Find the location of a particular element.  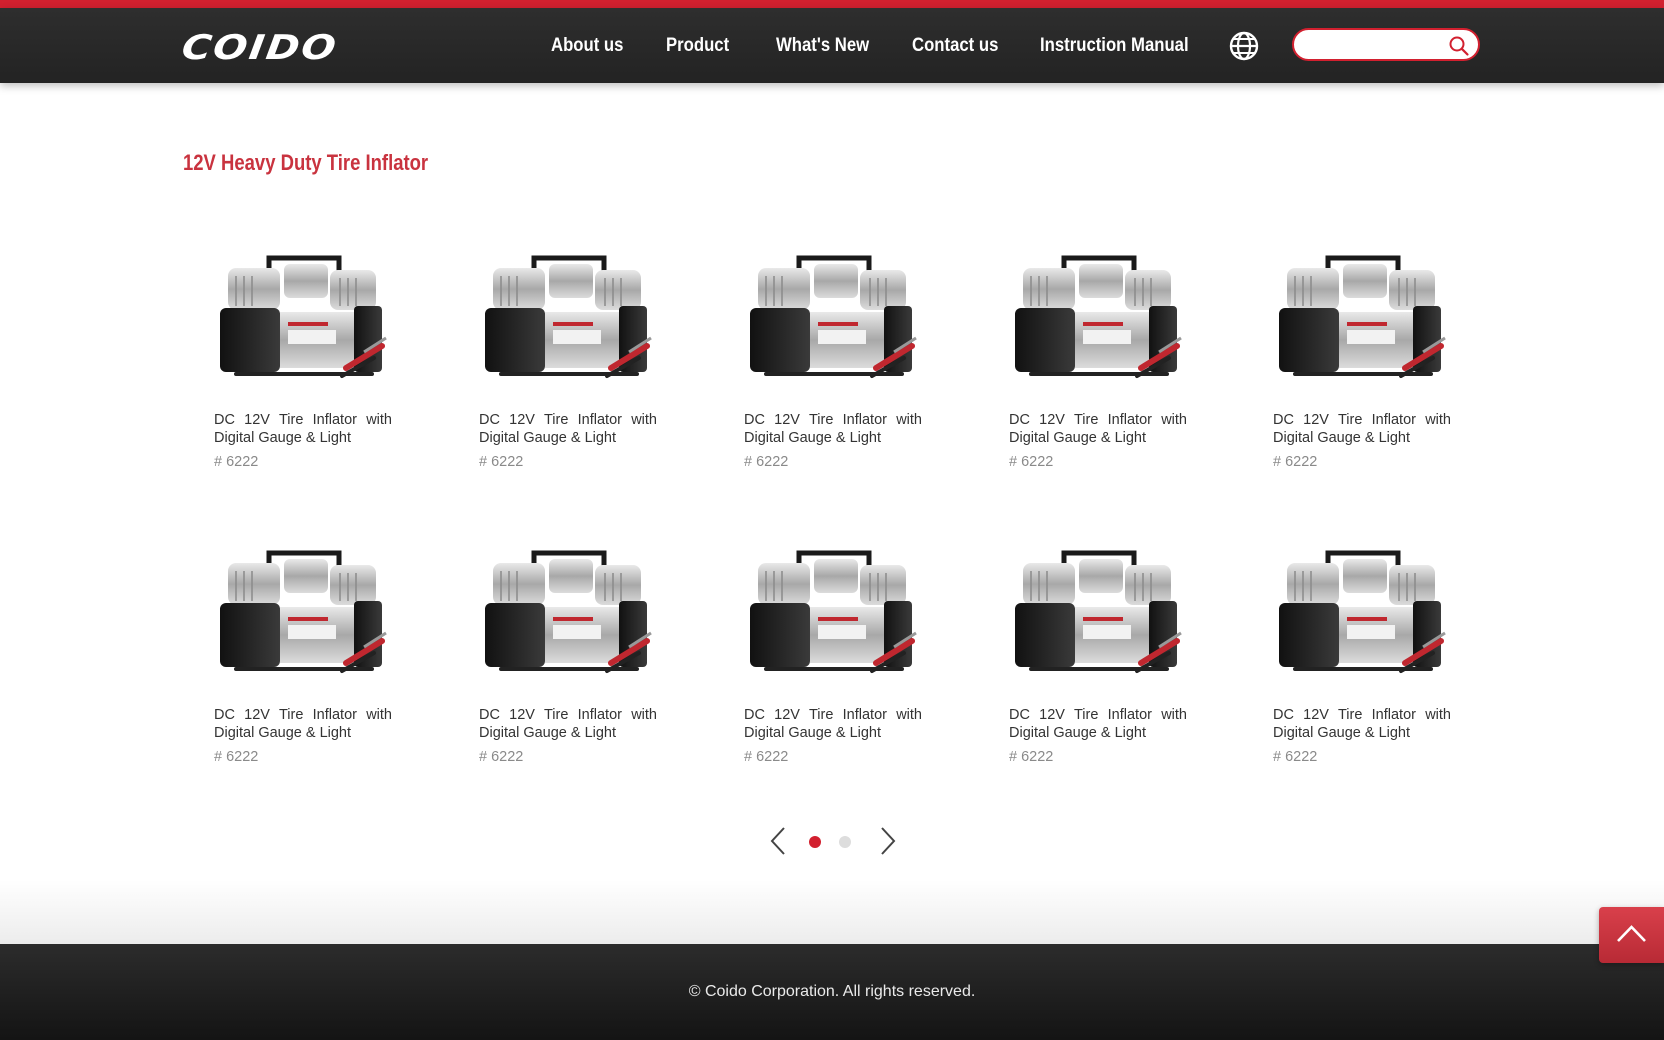

chevron-right-icon is located at coordinates (887, 841).